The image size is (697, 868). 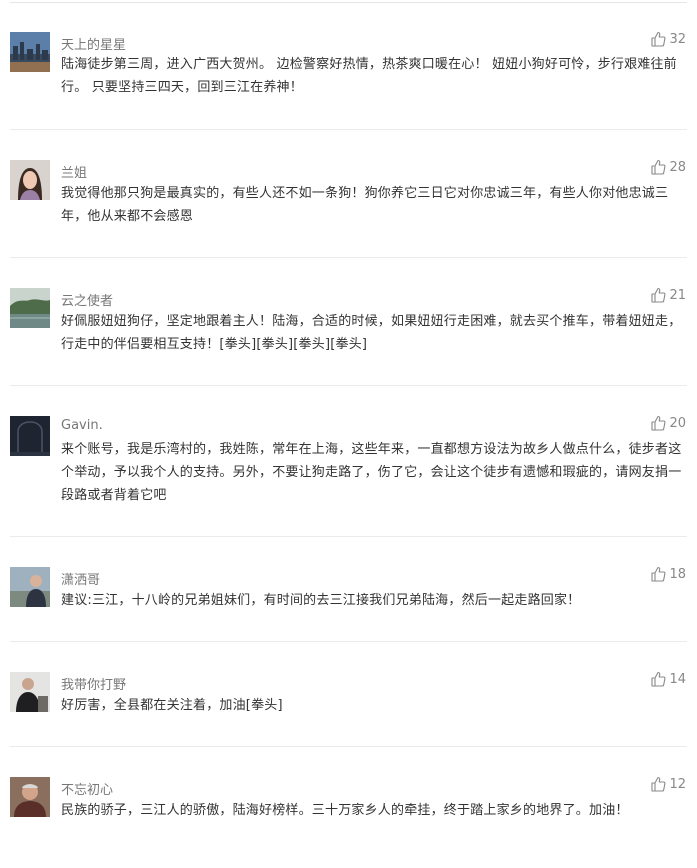 I want to click on man-sitting-avatar-icon, so click(x=30, y=692).